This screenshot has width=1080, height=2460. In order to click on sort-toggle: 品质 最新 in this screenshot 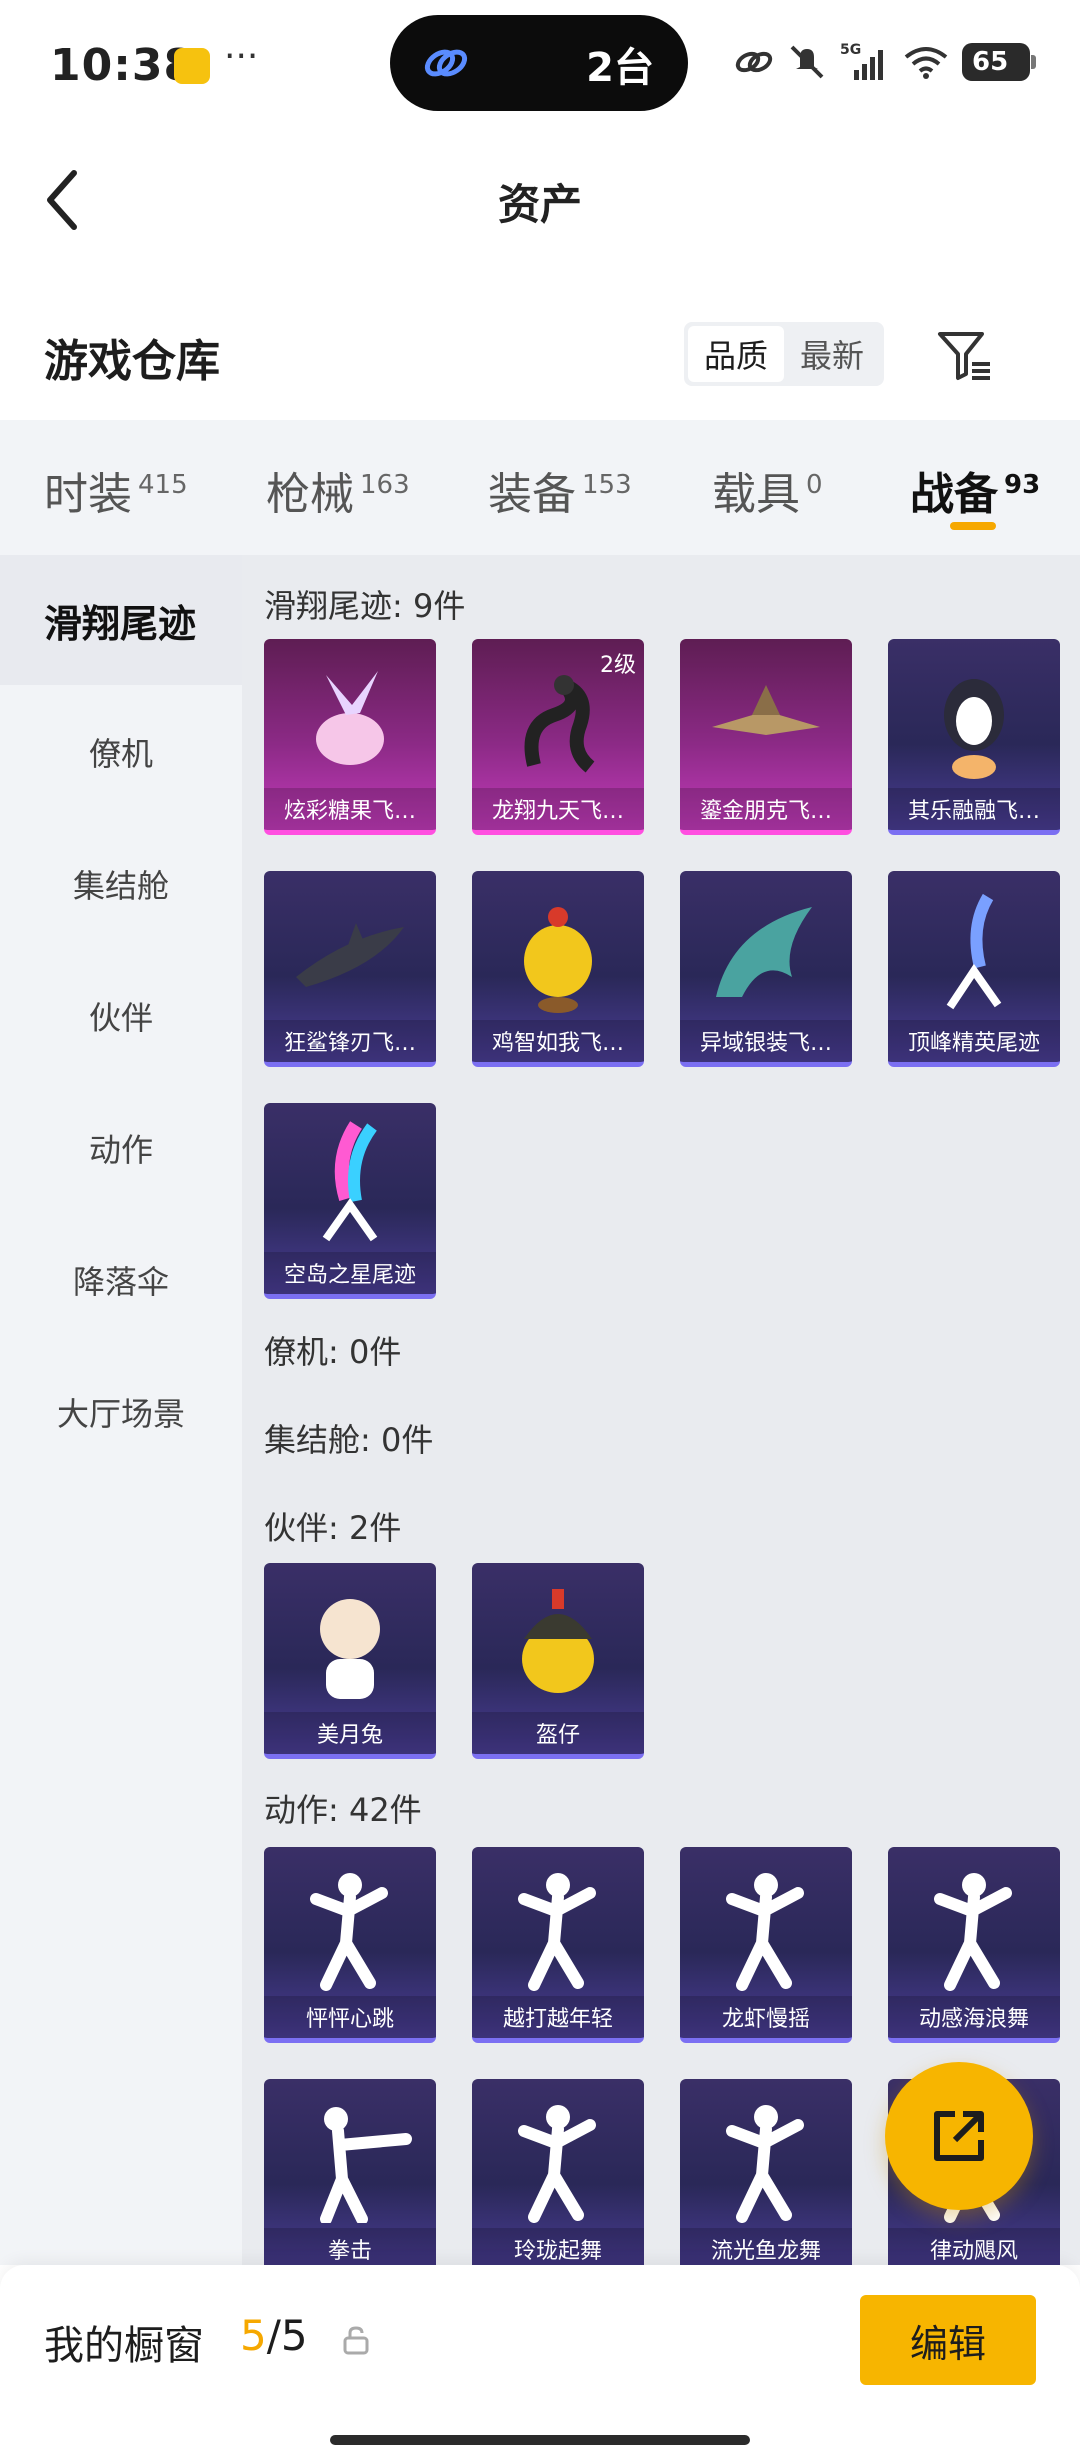, I will do `click(784, 354)`.